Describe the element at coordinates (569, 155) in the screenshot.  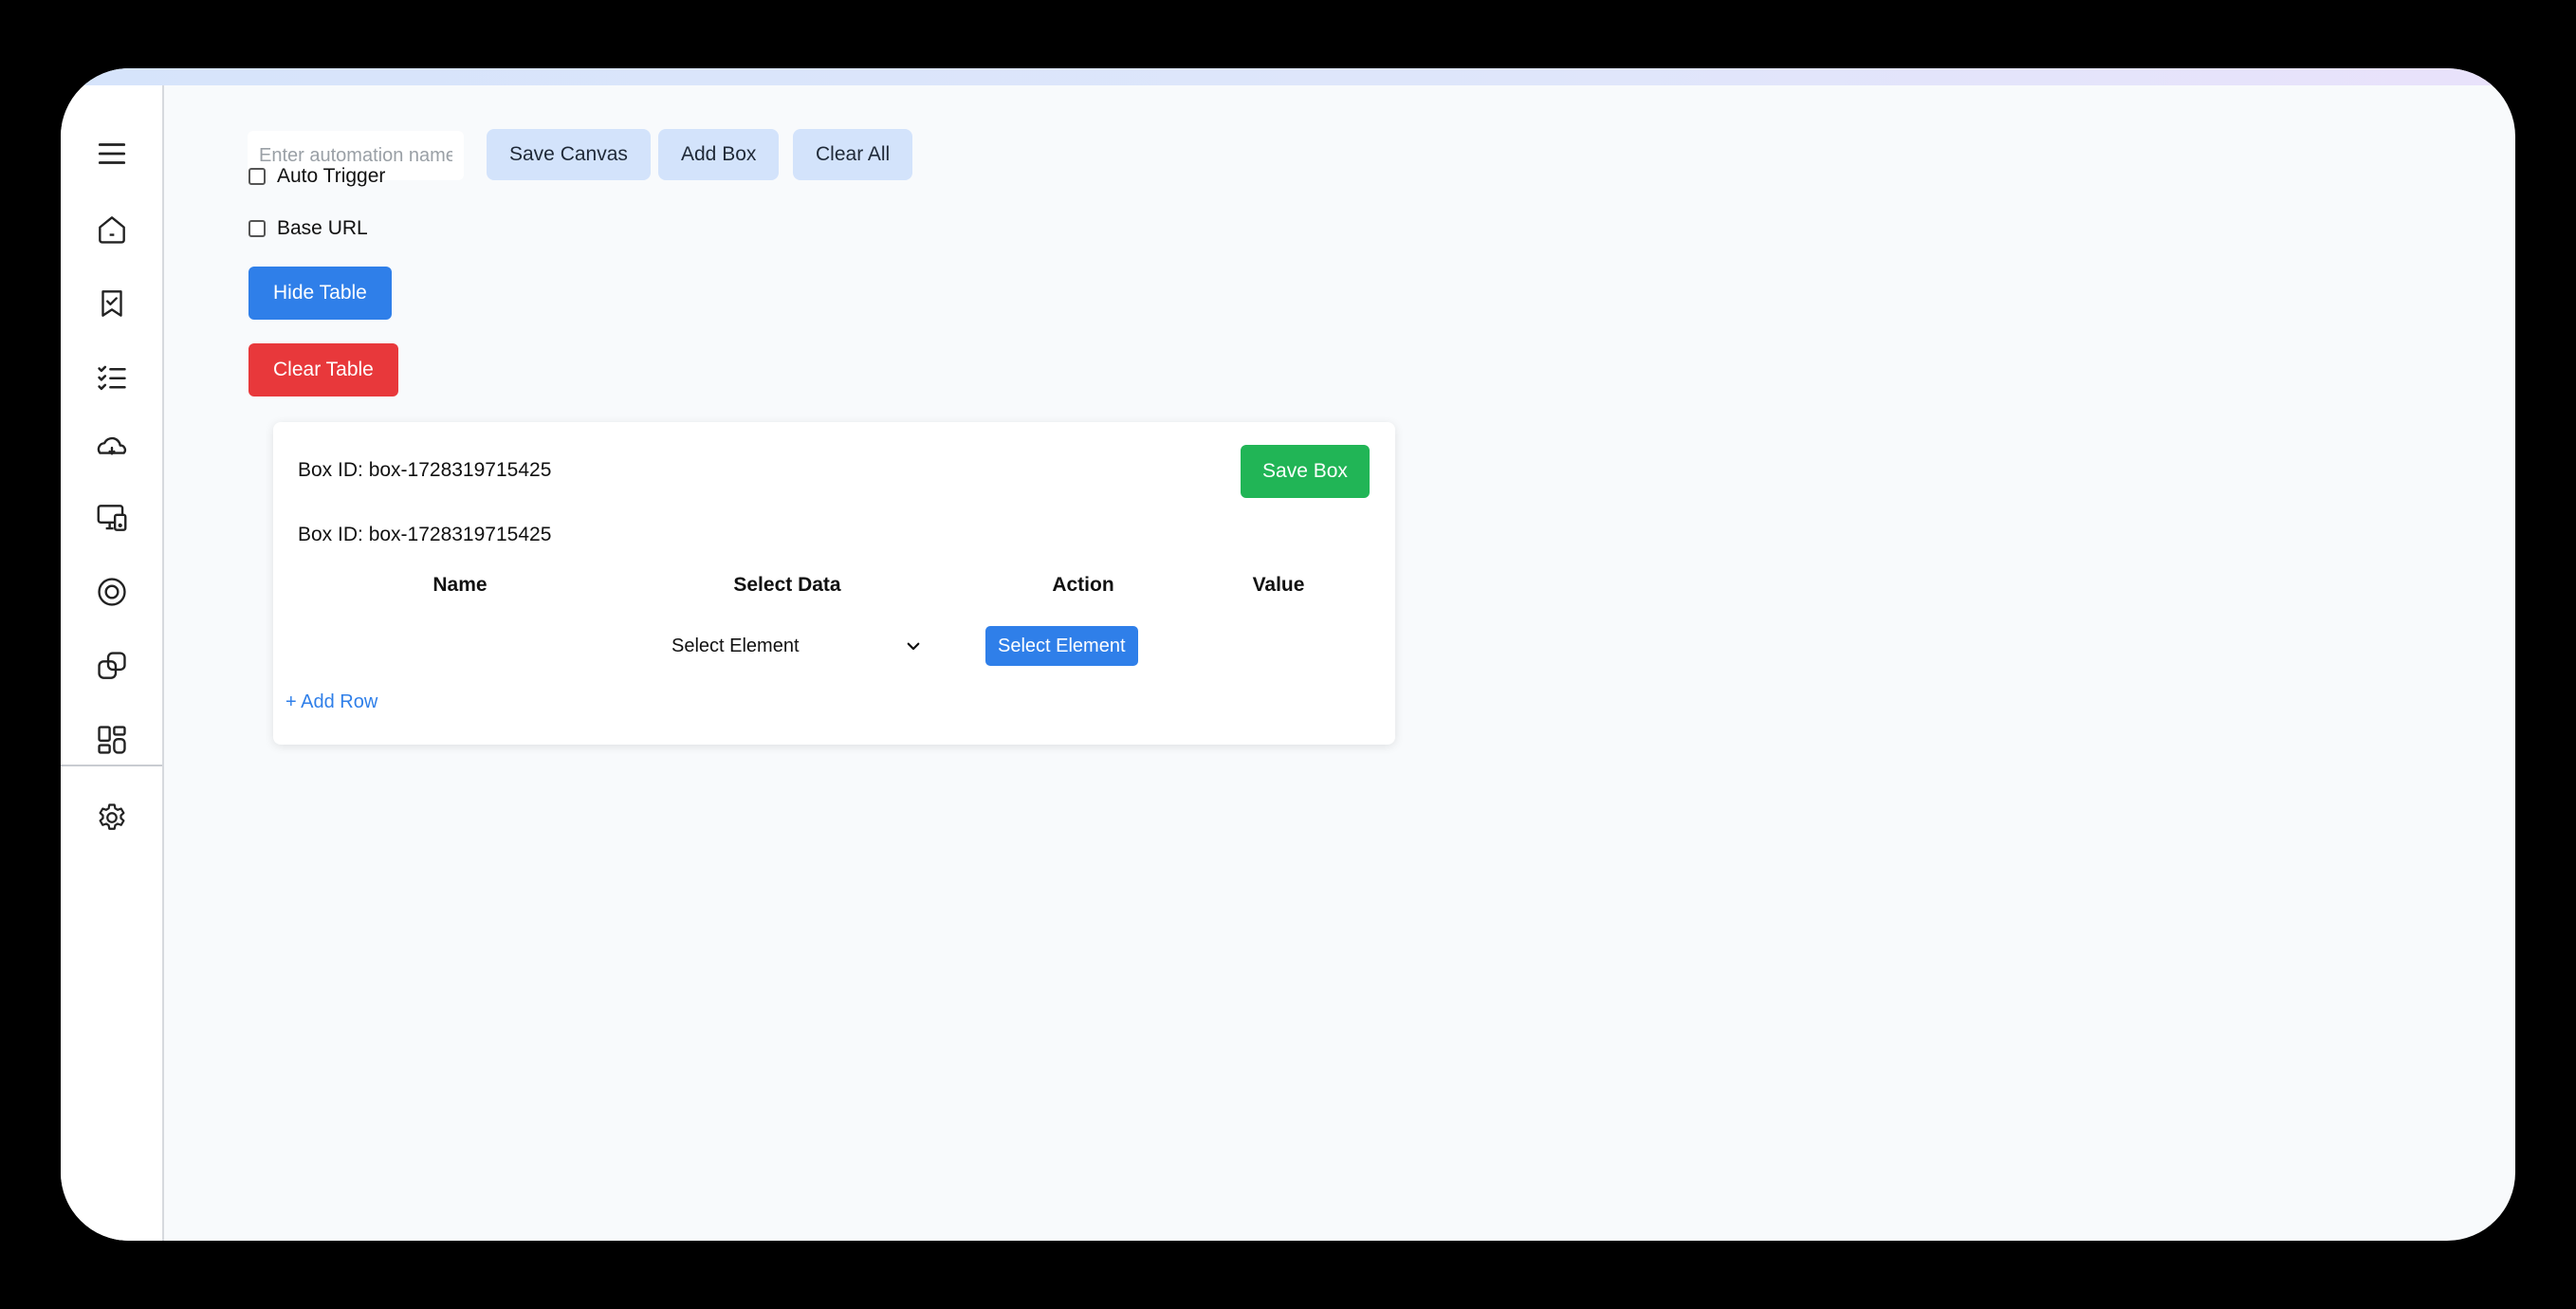
I see `save-canvas-button: Save Canvas` at that location.